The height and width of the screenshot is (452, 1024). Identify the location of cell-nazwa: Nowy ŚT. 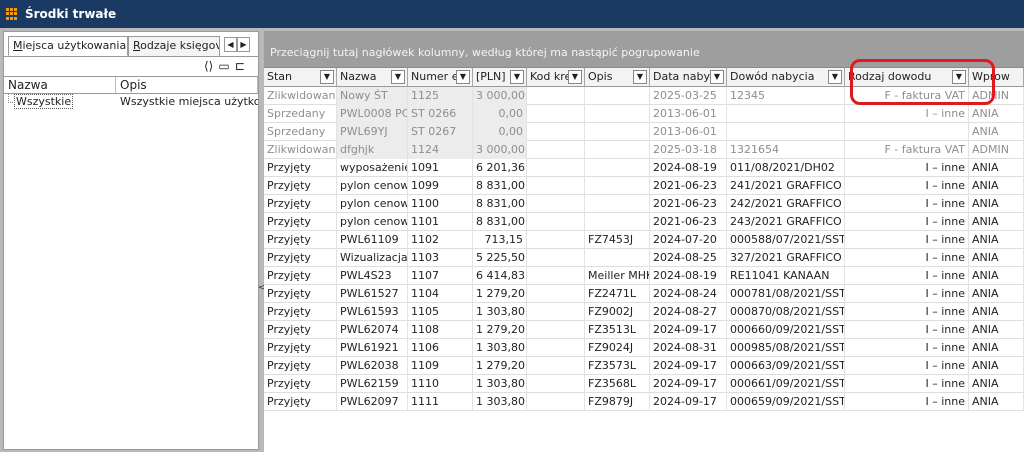
(372, 96).